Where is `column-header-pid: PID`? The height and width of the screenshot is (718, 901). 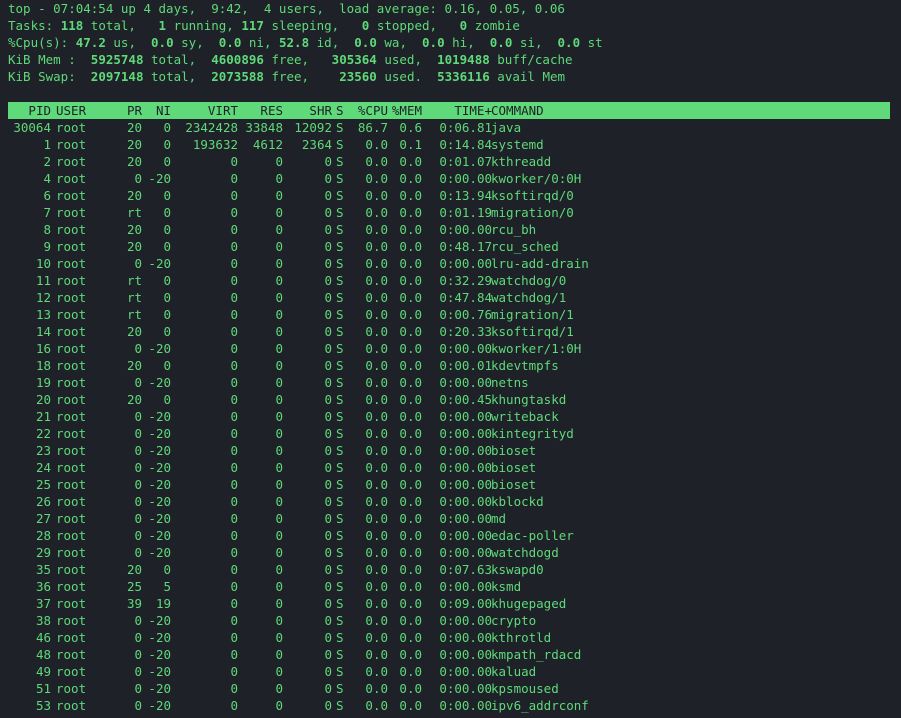
column-header-pid: PID is located at coordinates (39, 110).